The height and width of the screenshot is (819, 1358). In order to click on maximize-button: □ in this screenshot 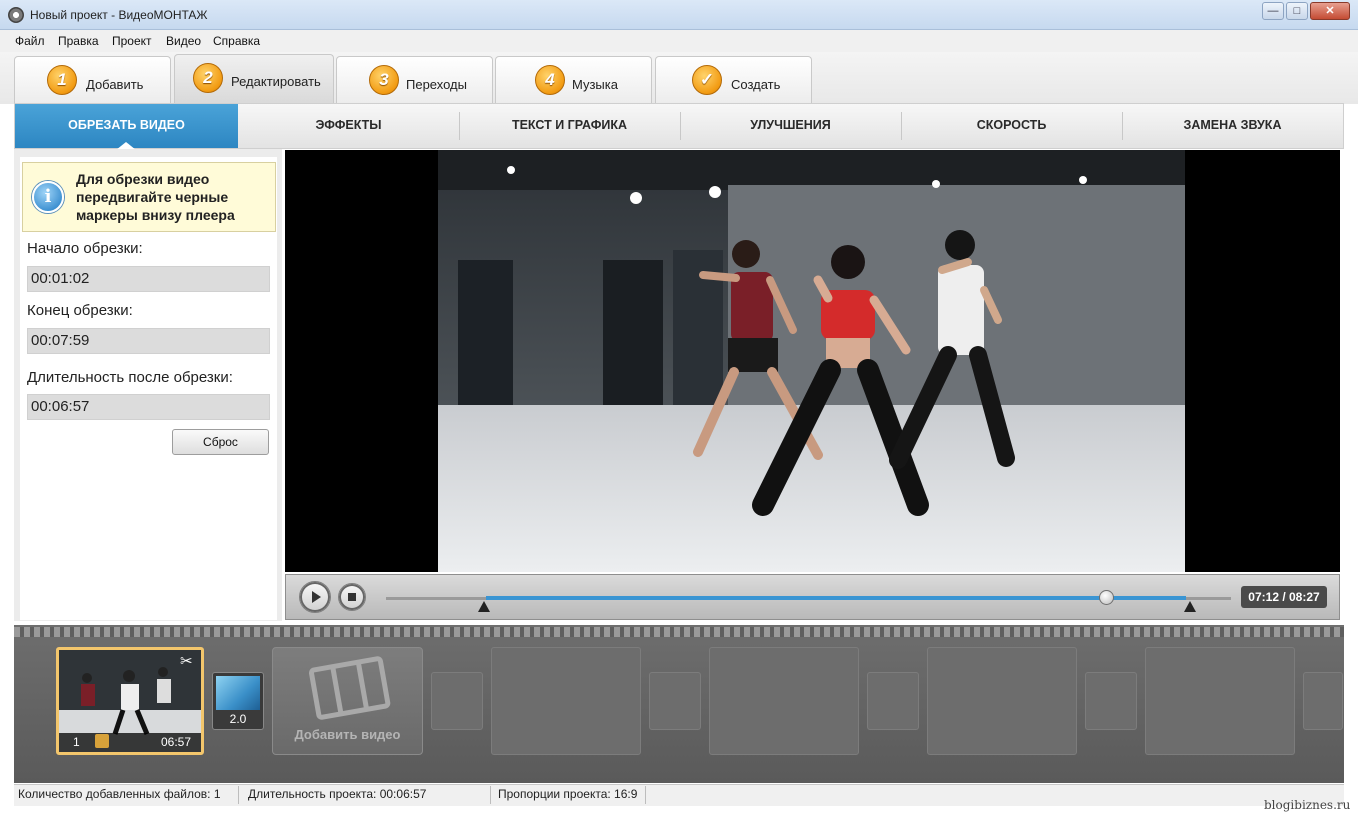, I will do `click(1297, 11)`.